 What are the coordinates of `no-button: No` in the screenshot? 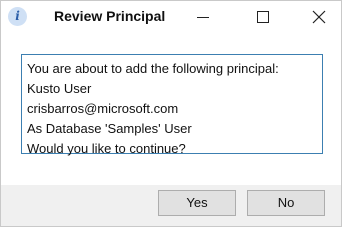 It's located at (286, 203).